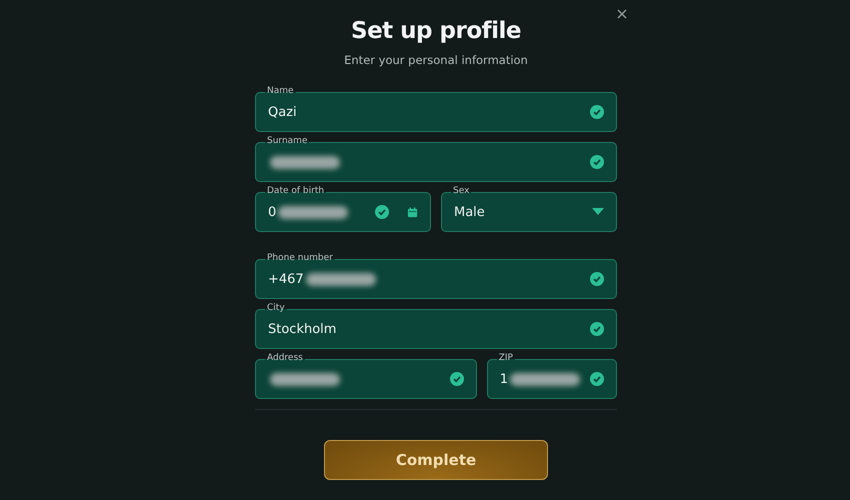  What do you see at coordinates (412, 212) in the screenshot?
I see `calendar-icon` at bounding box center [412, 212].